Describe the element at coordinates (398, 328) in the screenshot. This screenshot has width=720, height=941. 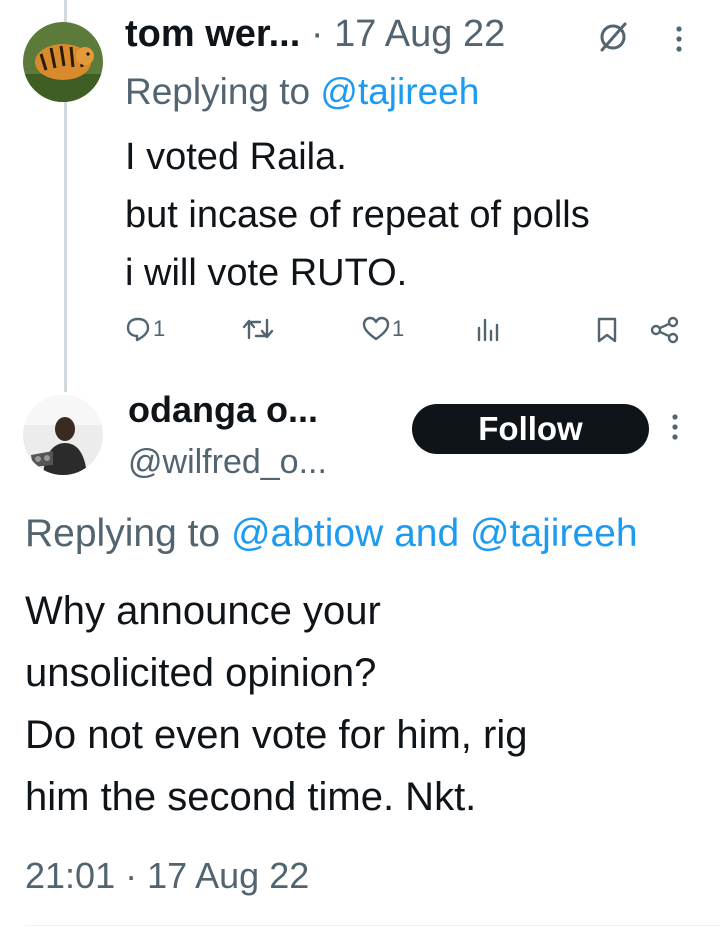
I see `like-count: 1` at that location.